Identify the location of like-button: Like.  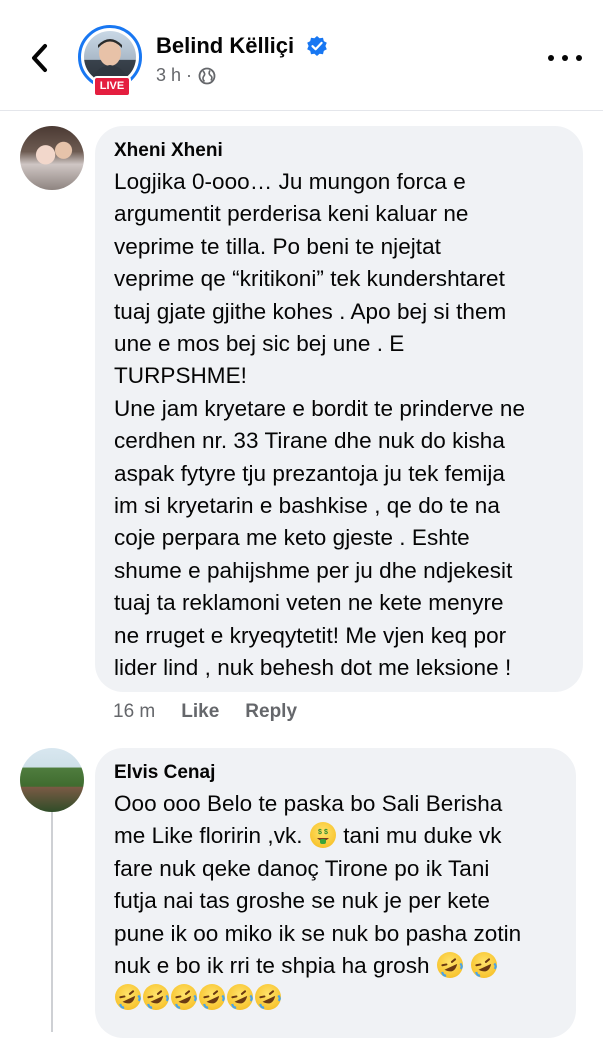
(200, 712).